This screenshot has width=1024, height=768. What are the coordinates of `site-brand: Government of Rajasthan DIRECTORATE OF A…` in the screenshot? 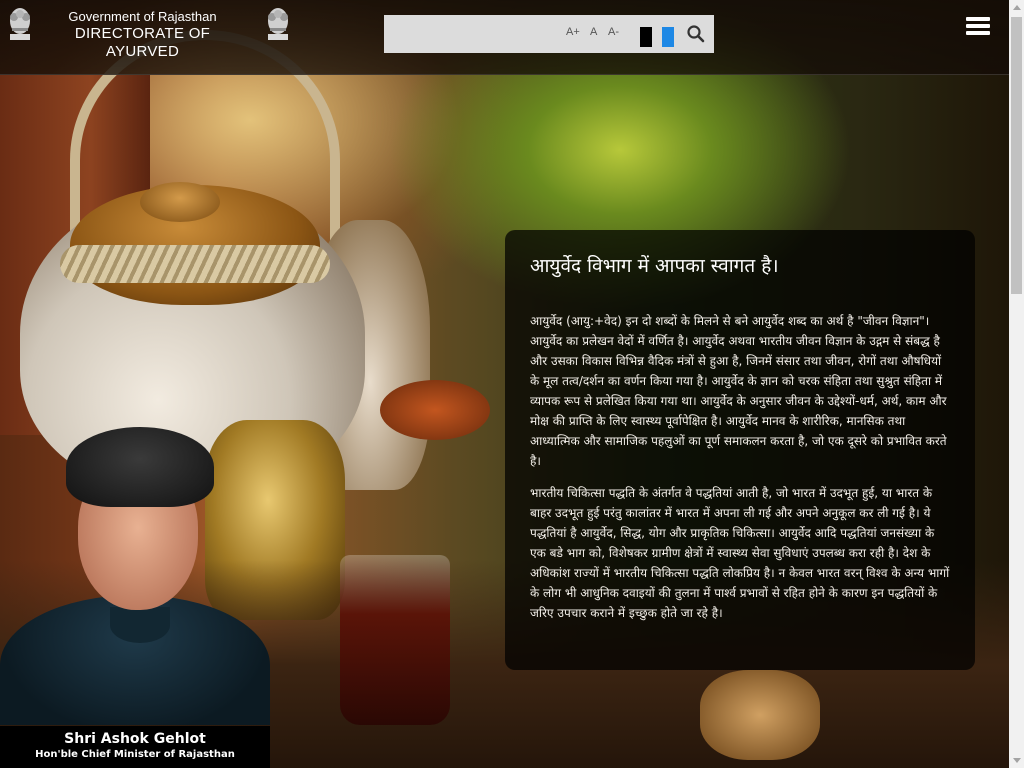 It's located at (142, 35).